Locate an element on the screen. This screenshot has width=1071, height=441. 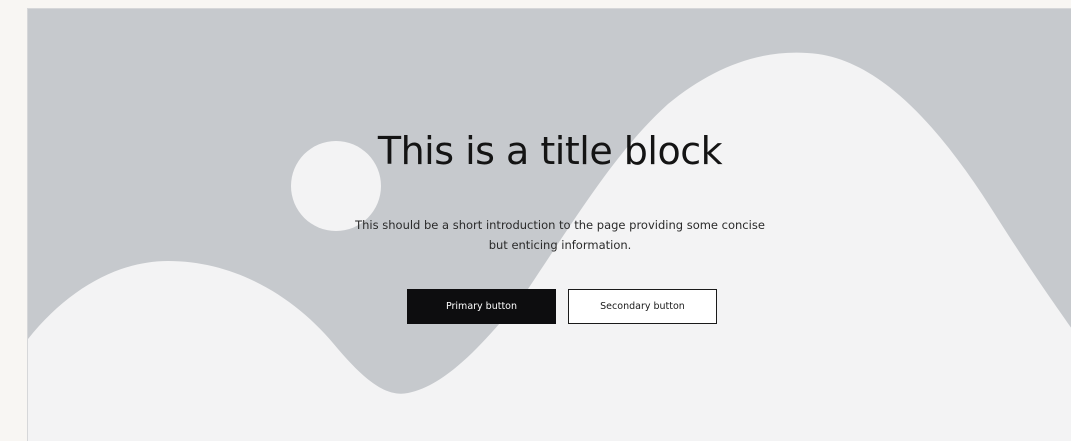
secondary-button: Secondary button is located at coordinates (642, 306).